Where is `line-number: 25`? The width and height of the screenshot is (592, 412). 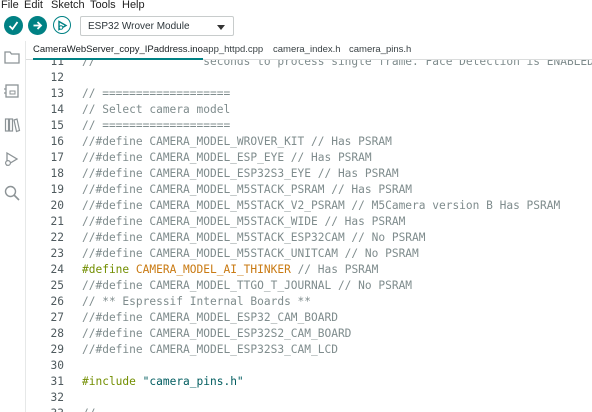 line-number: 25 is located at coordinates (57, 285).